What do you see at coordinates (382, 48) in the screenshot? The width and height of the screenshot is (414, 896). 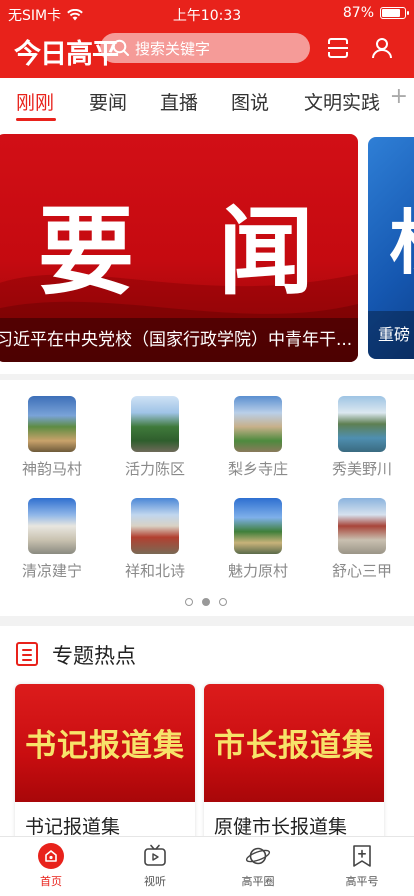 I see `user-icon` at bounding box center [382, 48].